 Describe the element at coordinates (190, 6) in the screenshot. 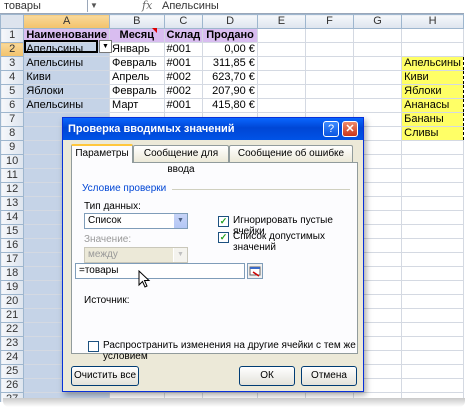

I see `formula-input: Апельсины` at that location.